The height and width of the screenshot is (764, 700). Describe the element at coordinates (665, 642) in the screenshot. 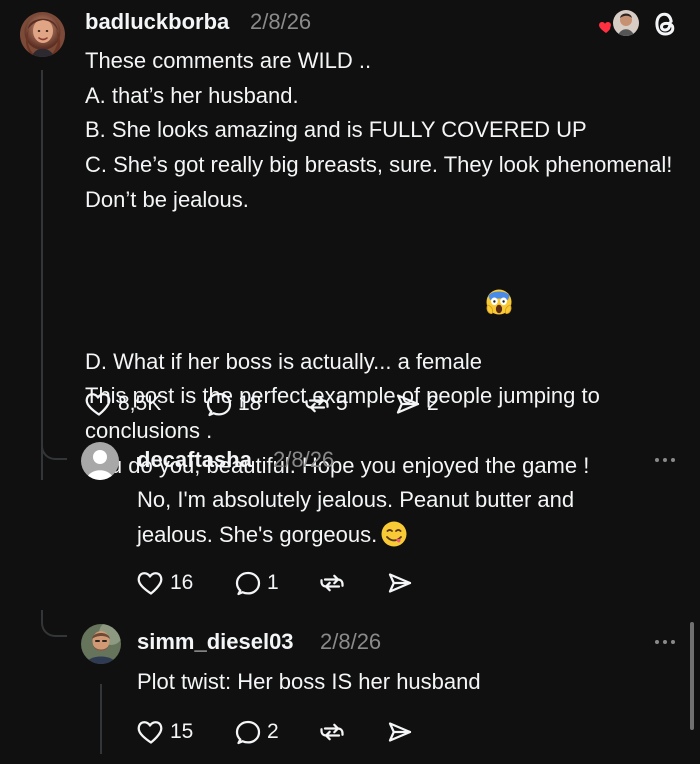

I see `reply-2-more-icon` at that location.